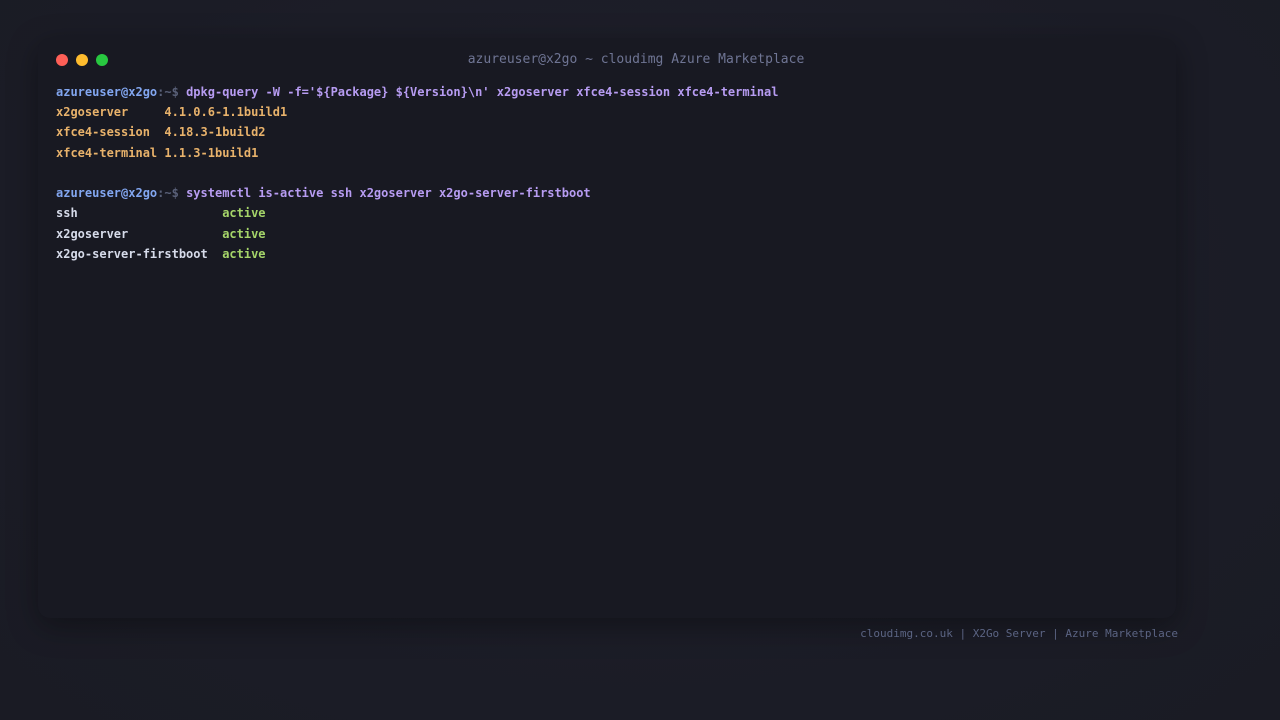 The width and height of the screenshot is (1280, 720). What do you see at coordinates (606, 153) in the screenshot?
I see `output-row: xfce4-terminal 1.1.3-1build1` at bounding box center [606, 153].